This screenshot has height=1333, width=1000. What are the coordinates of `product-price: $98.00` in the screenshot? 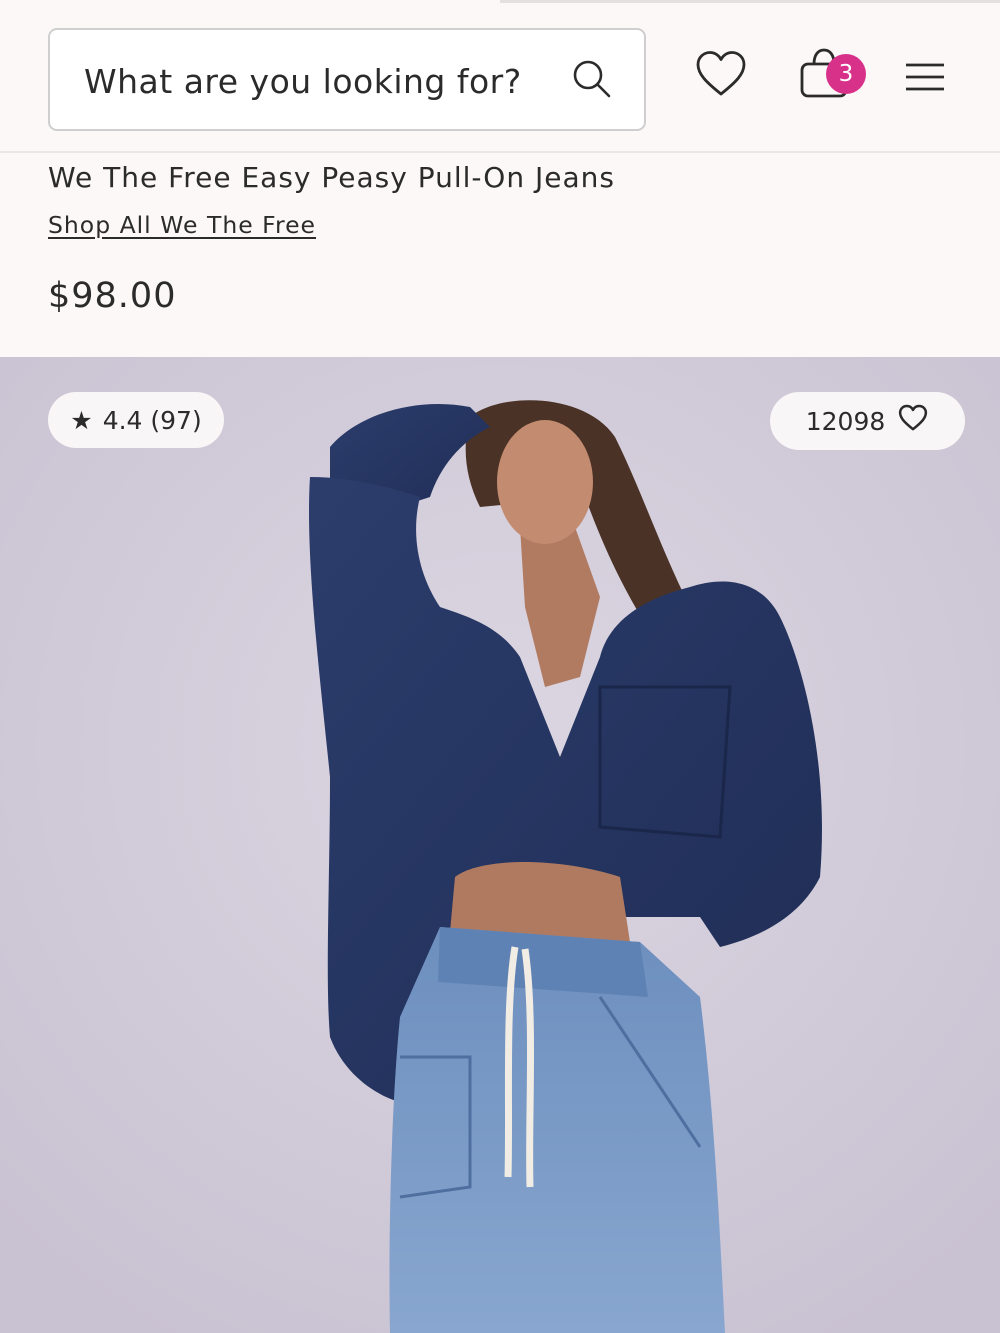 It's located at (112, 296).